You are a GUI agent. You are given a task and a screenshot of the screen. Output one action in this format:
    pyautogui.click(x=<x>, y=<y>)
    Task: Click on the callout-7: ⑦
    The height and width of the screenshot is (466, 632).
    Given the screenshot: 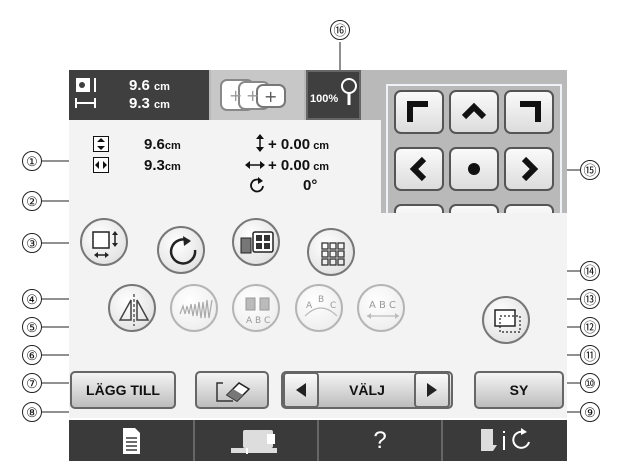 What is the action you would take?
    pyautogui.click(x=32, y=383)
    